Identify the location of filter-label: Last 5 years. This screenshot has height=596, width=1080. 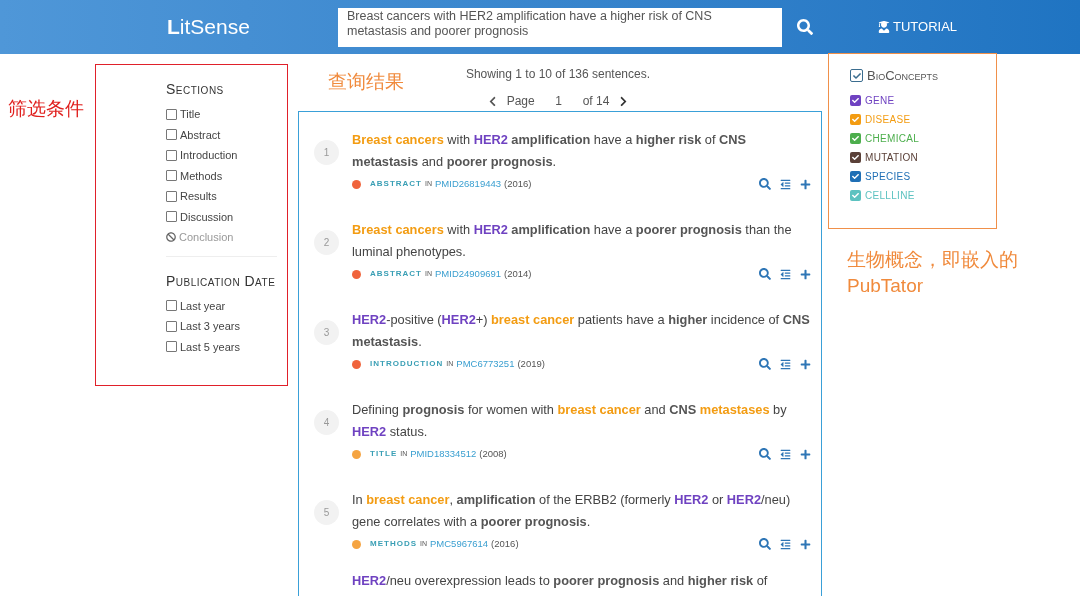
(210, 346).